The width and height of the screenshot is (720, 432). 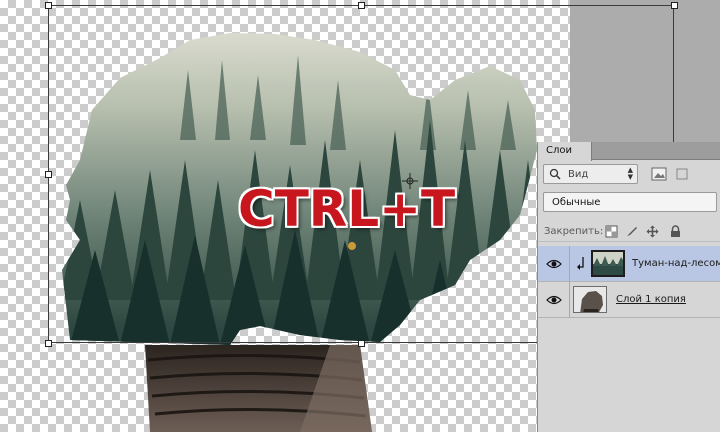 What do you see at coordinates (578, 174) in the screenshot?
I see `layer-filter-label: Вид` at bounding box center [578, 174].